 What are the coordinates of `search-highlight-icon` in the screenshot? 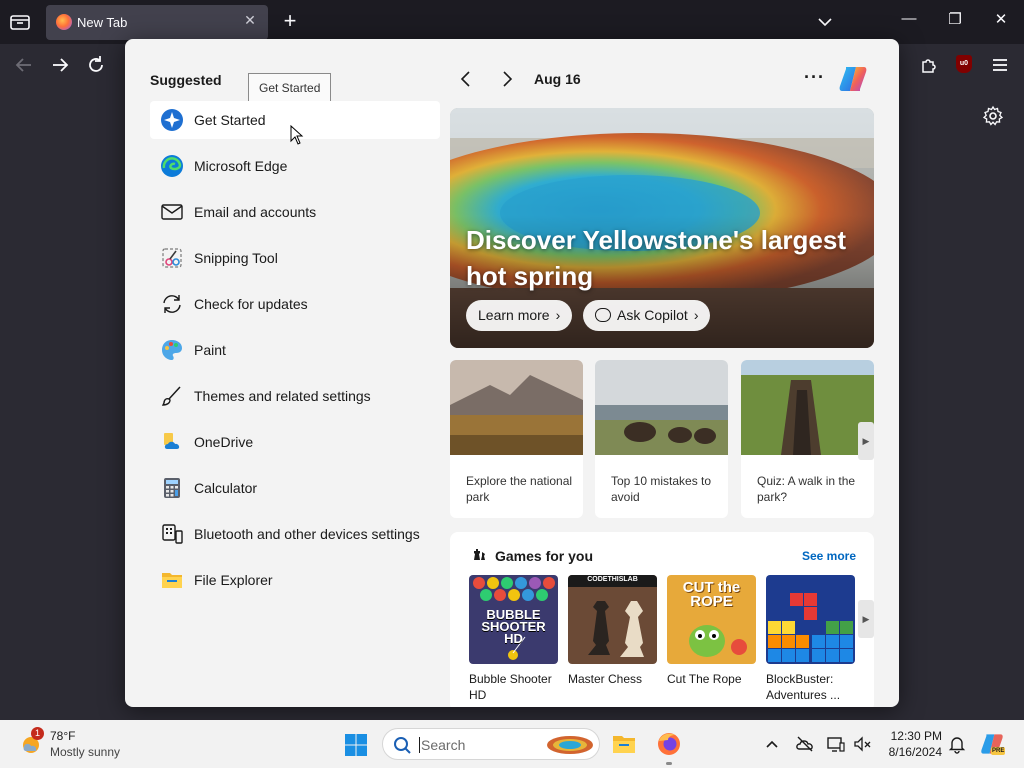 It's located at (570, 745).